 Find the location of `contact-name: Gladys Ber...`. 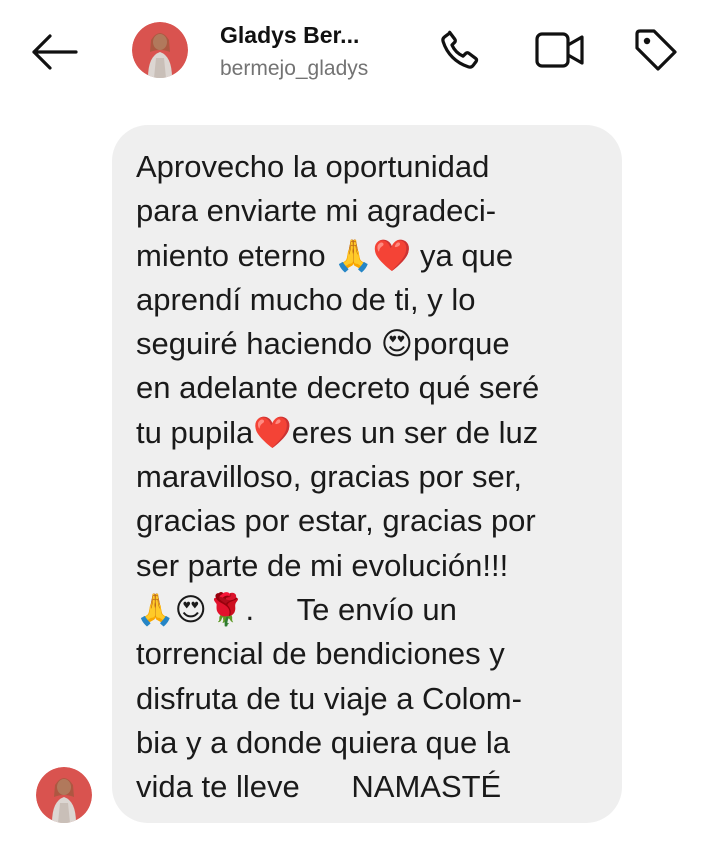

contact-name: Gladys Ber... is located at coordinates (290, 35).